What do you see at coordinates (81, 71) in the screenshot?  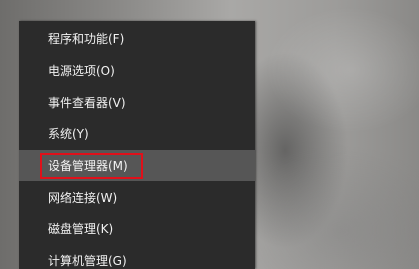 I see `menu-item-label: 电源选项(O)` at bounding box center [81, 71].